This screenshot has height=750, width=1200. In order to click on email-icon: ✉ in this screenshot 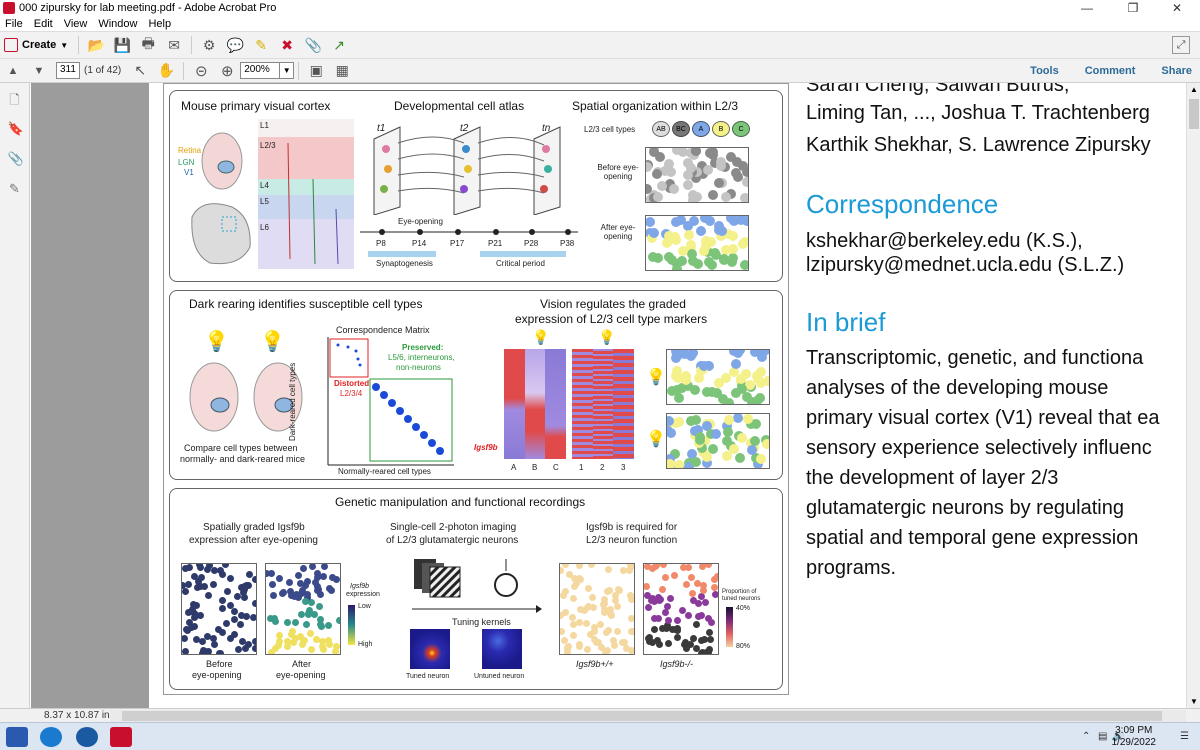, I will do `click(174, 45)`.